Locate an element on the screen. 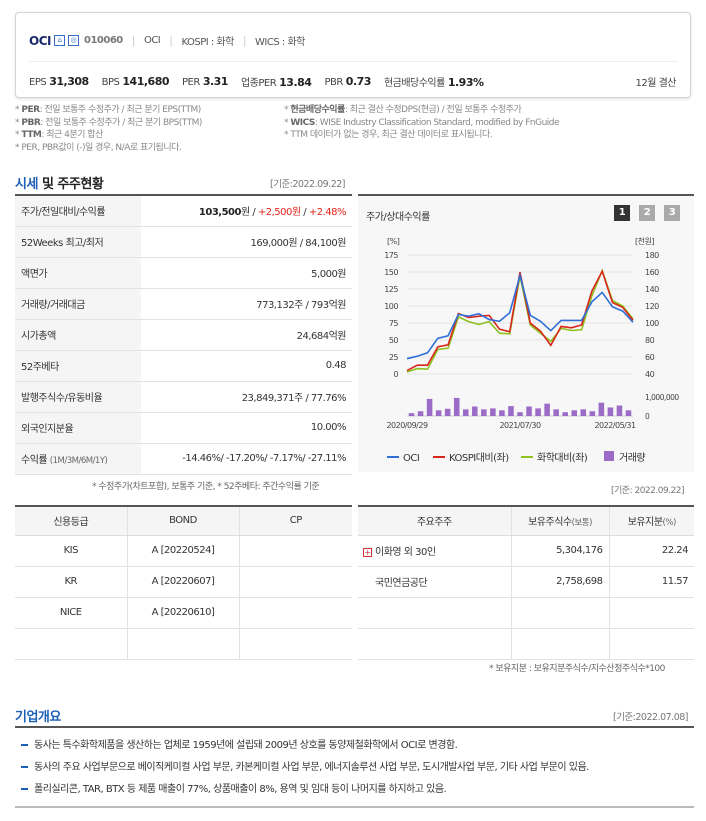  table-row: 52주베타 0.48 is located at coordinates (183, 366).